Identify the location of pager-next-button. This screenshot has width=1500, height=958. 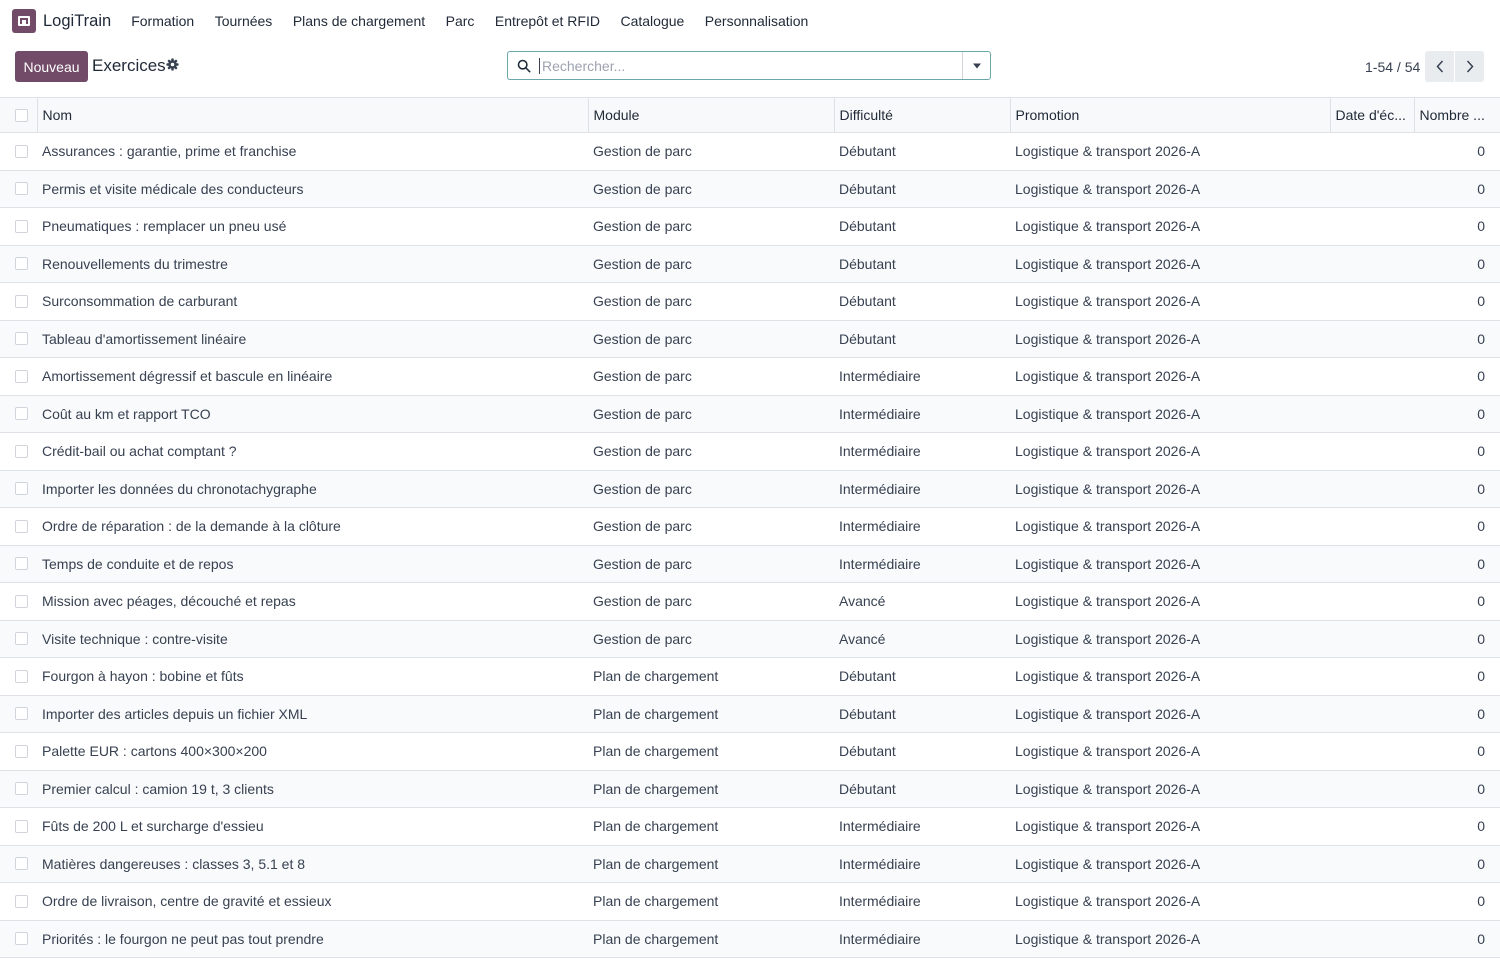
(1469, 66).